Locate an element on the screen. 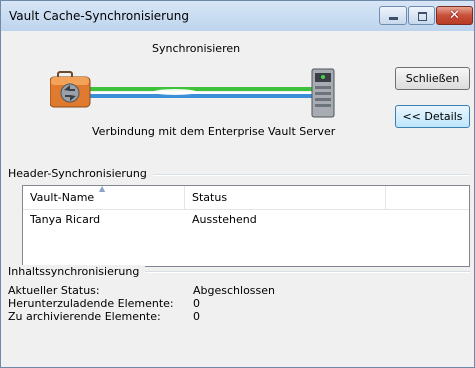  title-bar: Vault Cache-Synchronisierung ✕ is located at coordinates (237, 16).